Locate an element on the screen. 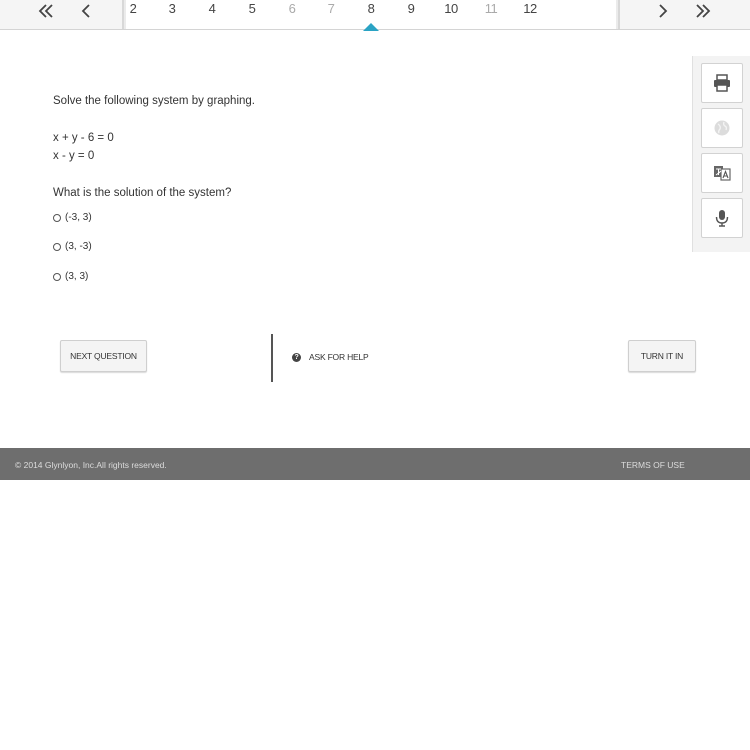  answer-choice: (-3, 3) is located at coordinates (72, 217).